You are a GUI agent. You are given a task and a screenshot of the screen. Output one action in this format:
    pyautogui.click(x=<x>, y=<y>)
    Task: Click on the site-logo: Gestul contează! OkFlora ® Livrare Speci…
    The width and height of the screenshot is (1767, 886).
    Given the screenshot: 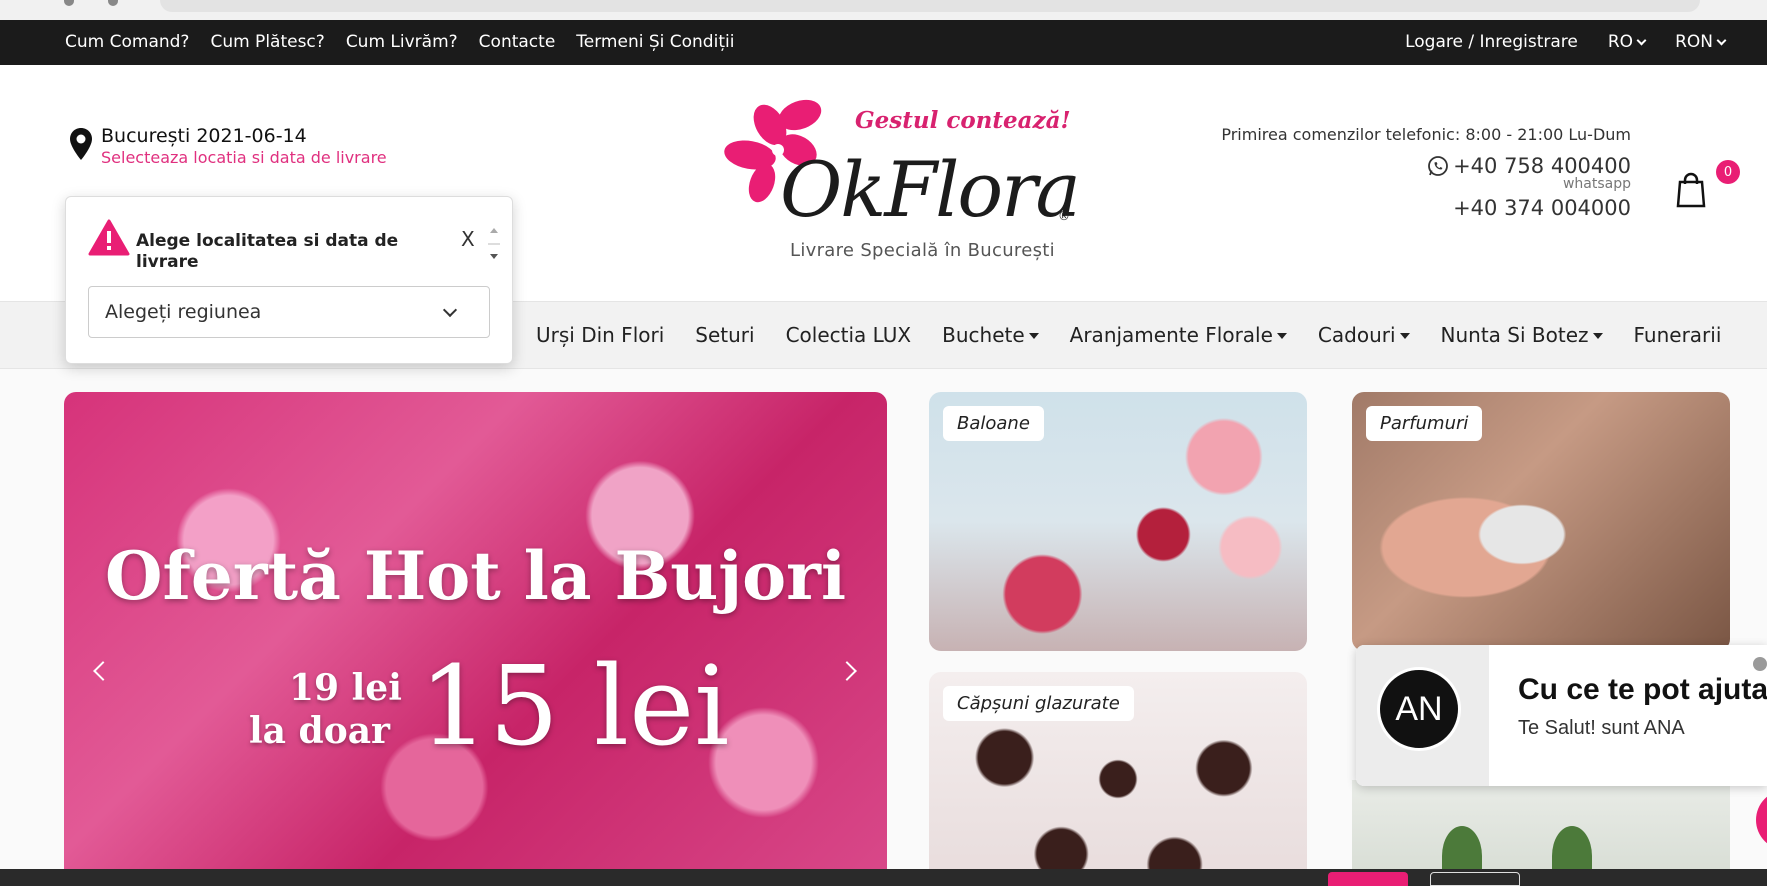 What is the action you would take?
    pyautogui.click(x=900, y=180)
    